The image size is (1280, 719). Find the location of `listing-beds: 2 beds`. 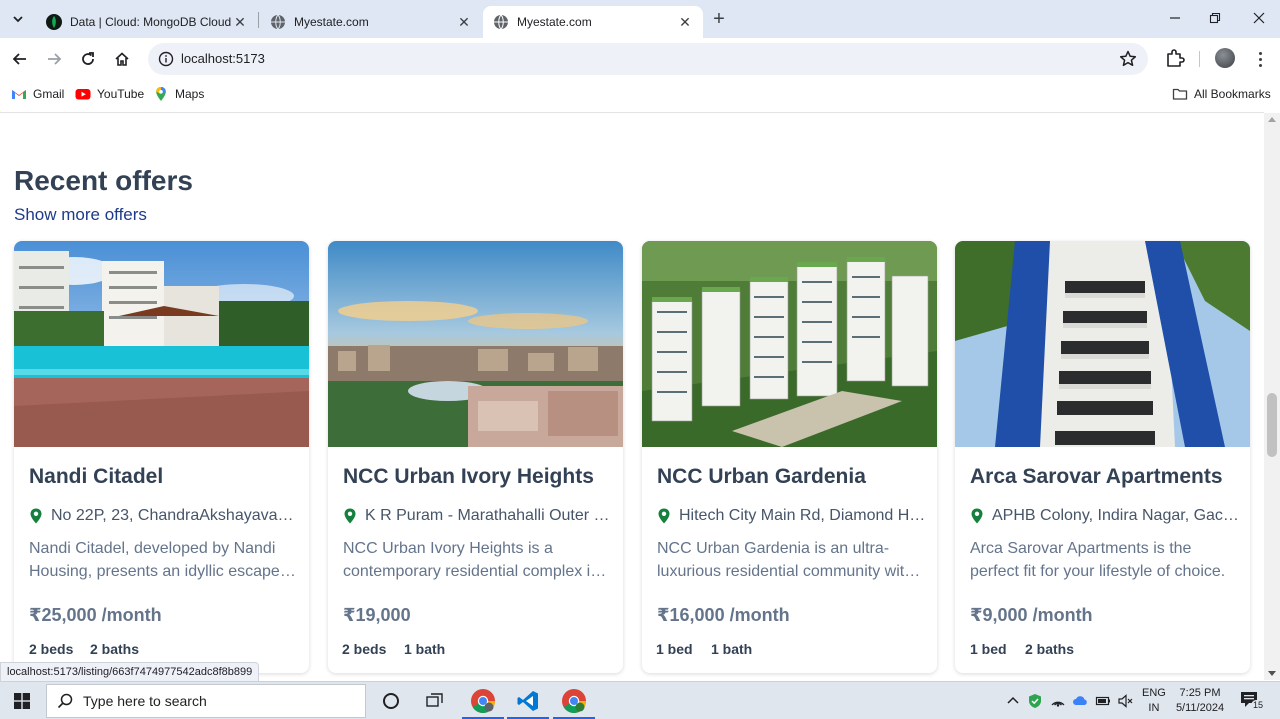

listing-beds: 2 beds is located at coordinates (364, 649).